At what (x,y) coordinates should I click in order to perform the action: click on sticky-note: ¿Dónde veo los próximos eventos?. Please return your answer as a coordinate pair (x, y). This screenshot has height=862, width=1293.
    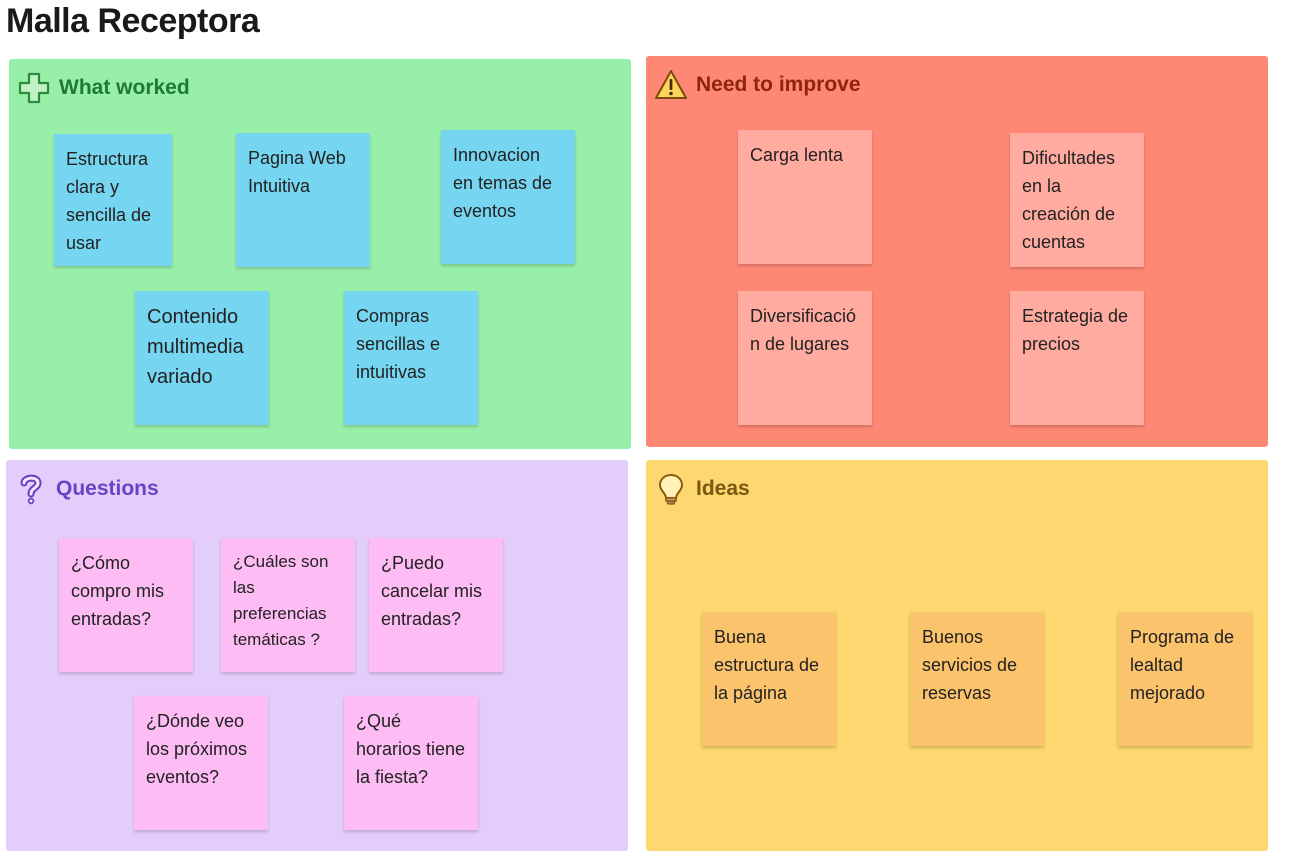
    Looking at the image, I should click on (201, 763).